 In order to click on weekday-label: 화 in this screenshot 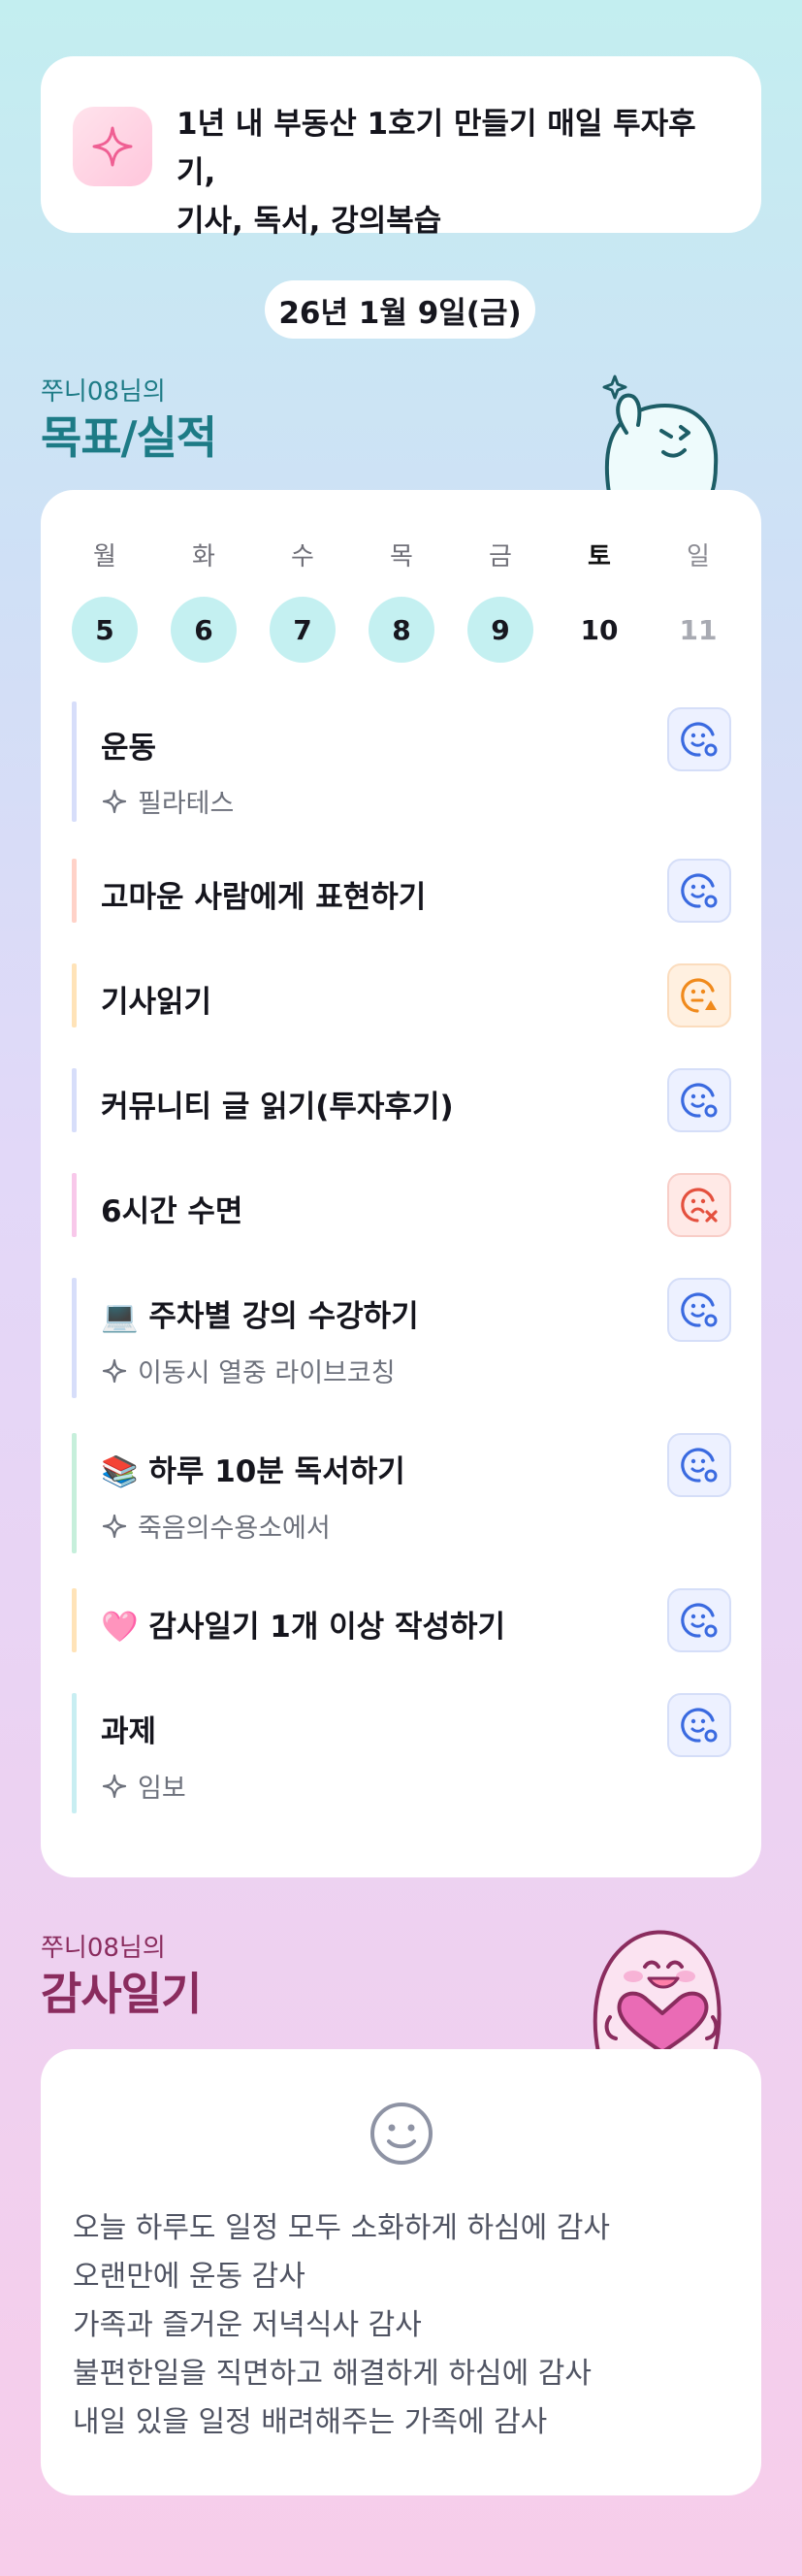, I will do `click(203, 556)`.